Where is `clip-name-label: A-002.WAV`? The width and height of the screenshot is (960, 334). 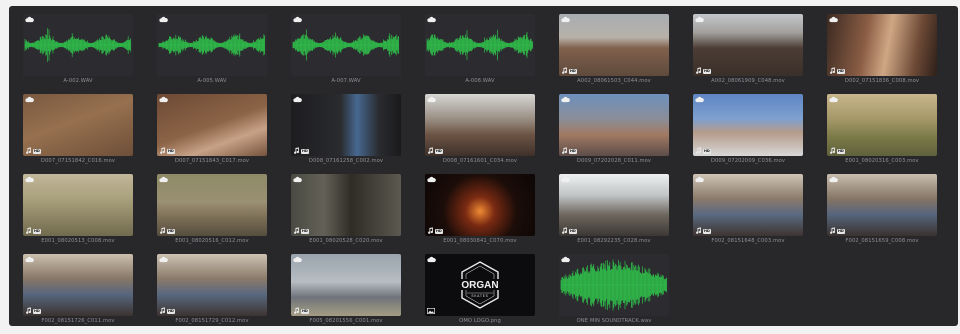 clip-name-label: A-002.WAV is located at coordinates (78, 81).